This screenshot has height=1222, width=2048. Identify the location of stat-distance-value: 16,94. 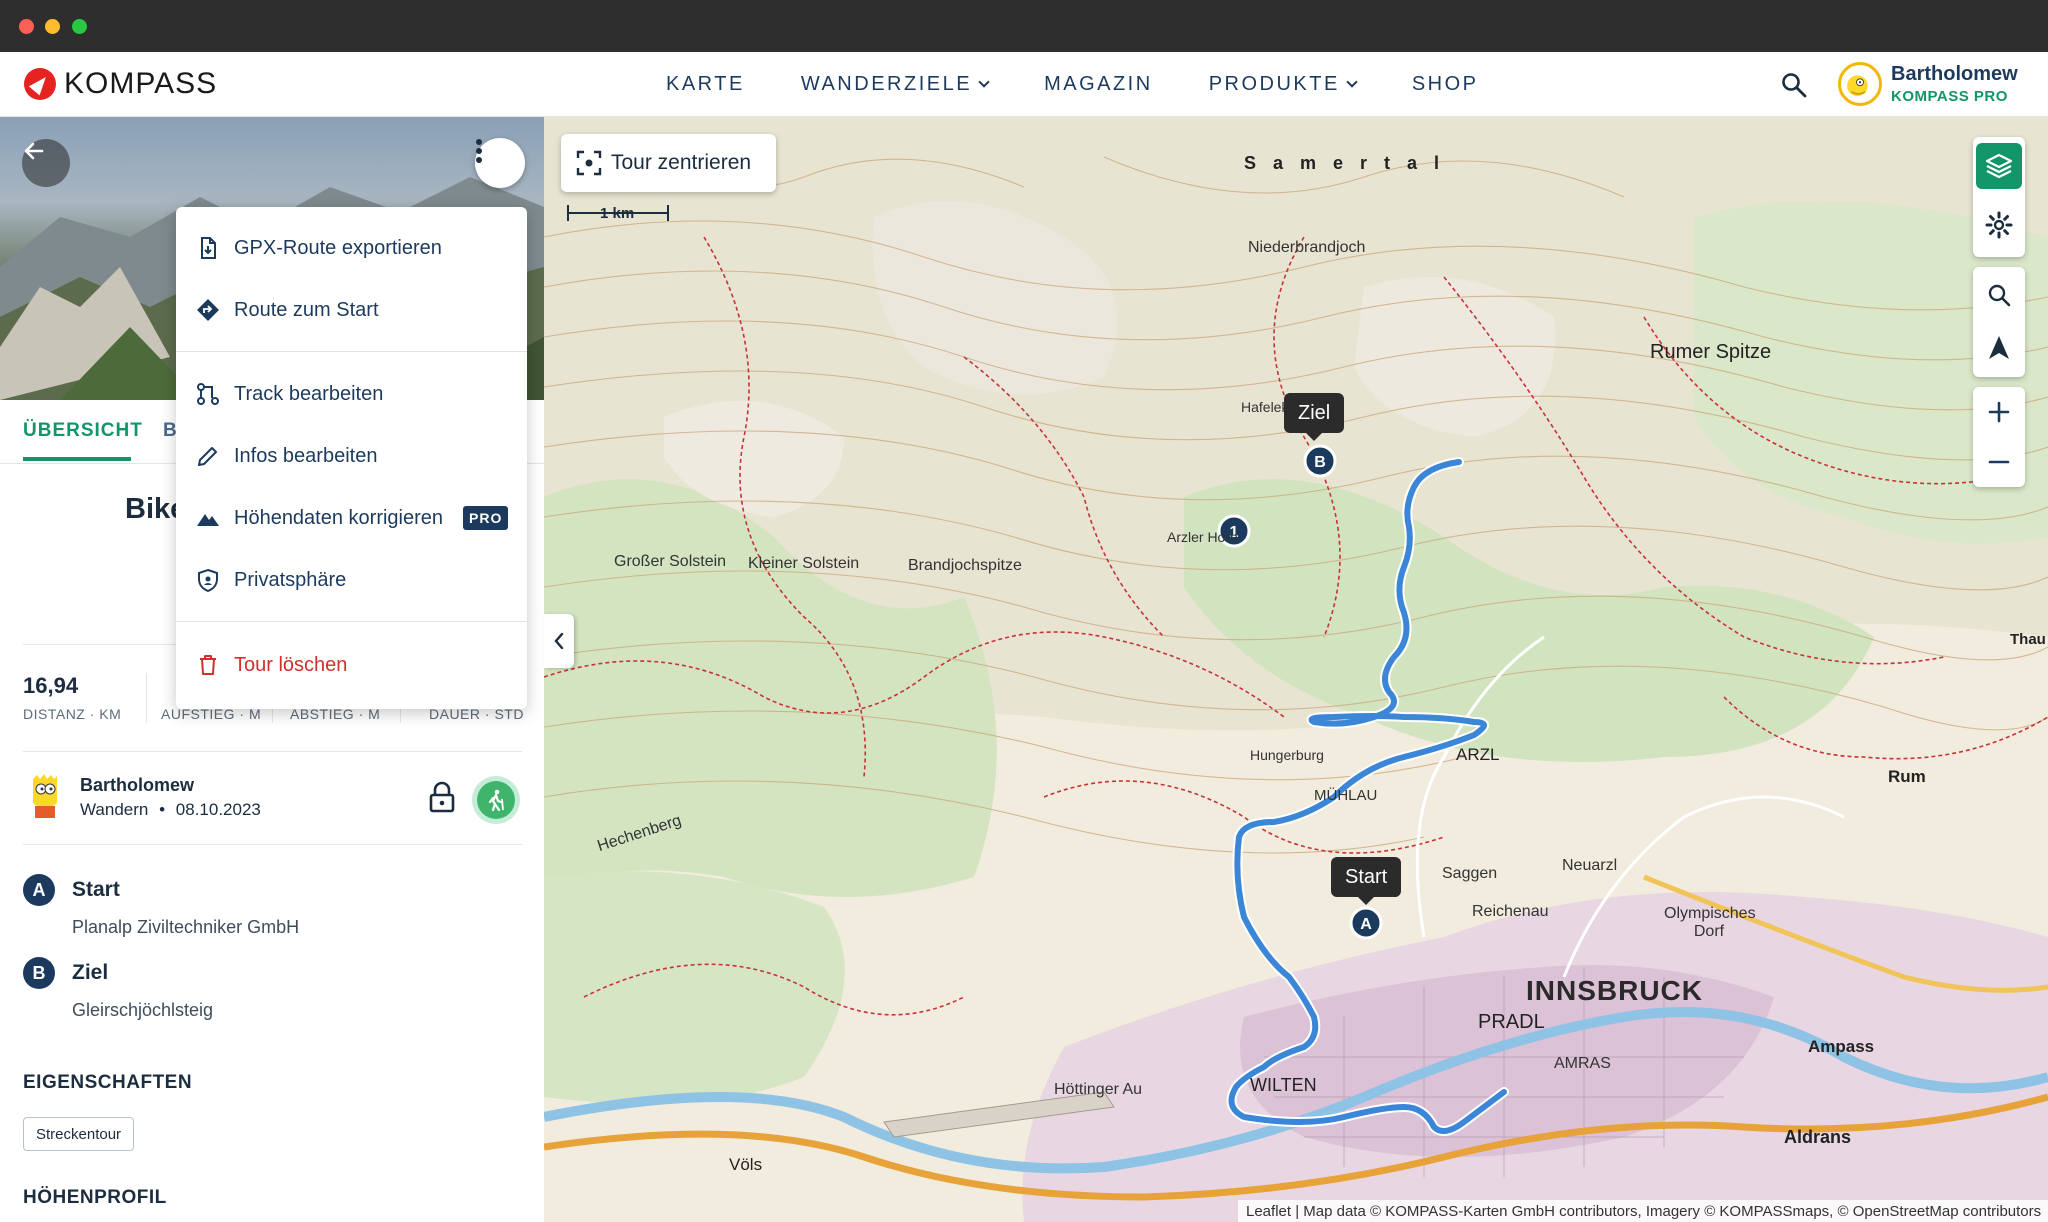
(51, 685).